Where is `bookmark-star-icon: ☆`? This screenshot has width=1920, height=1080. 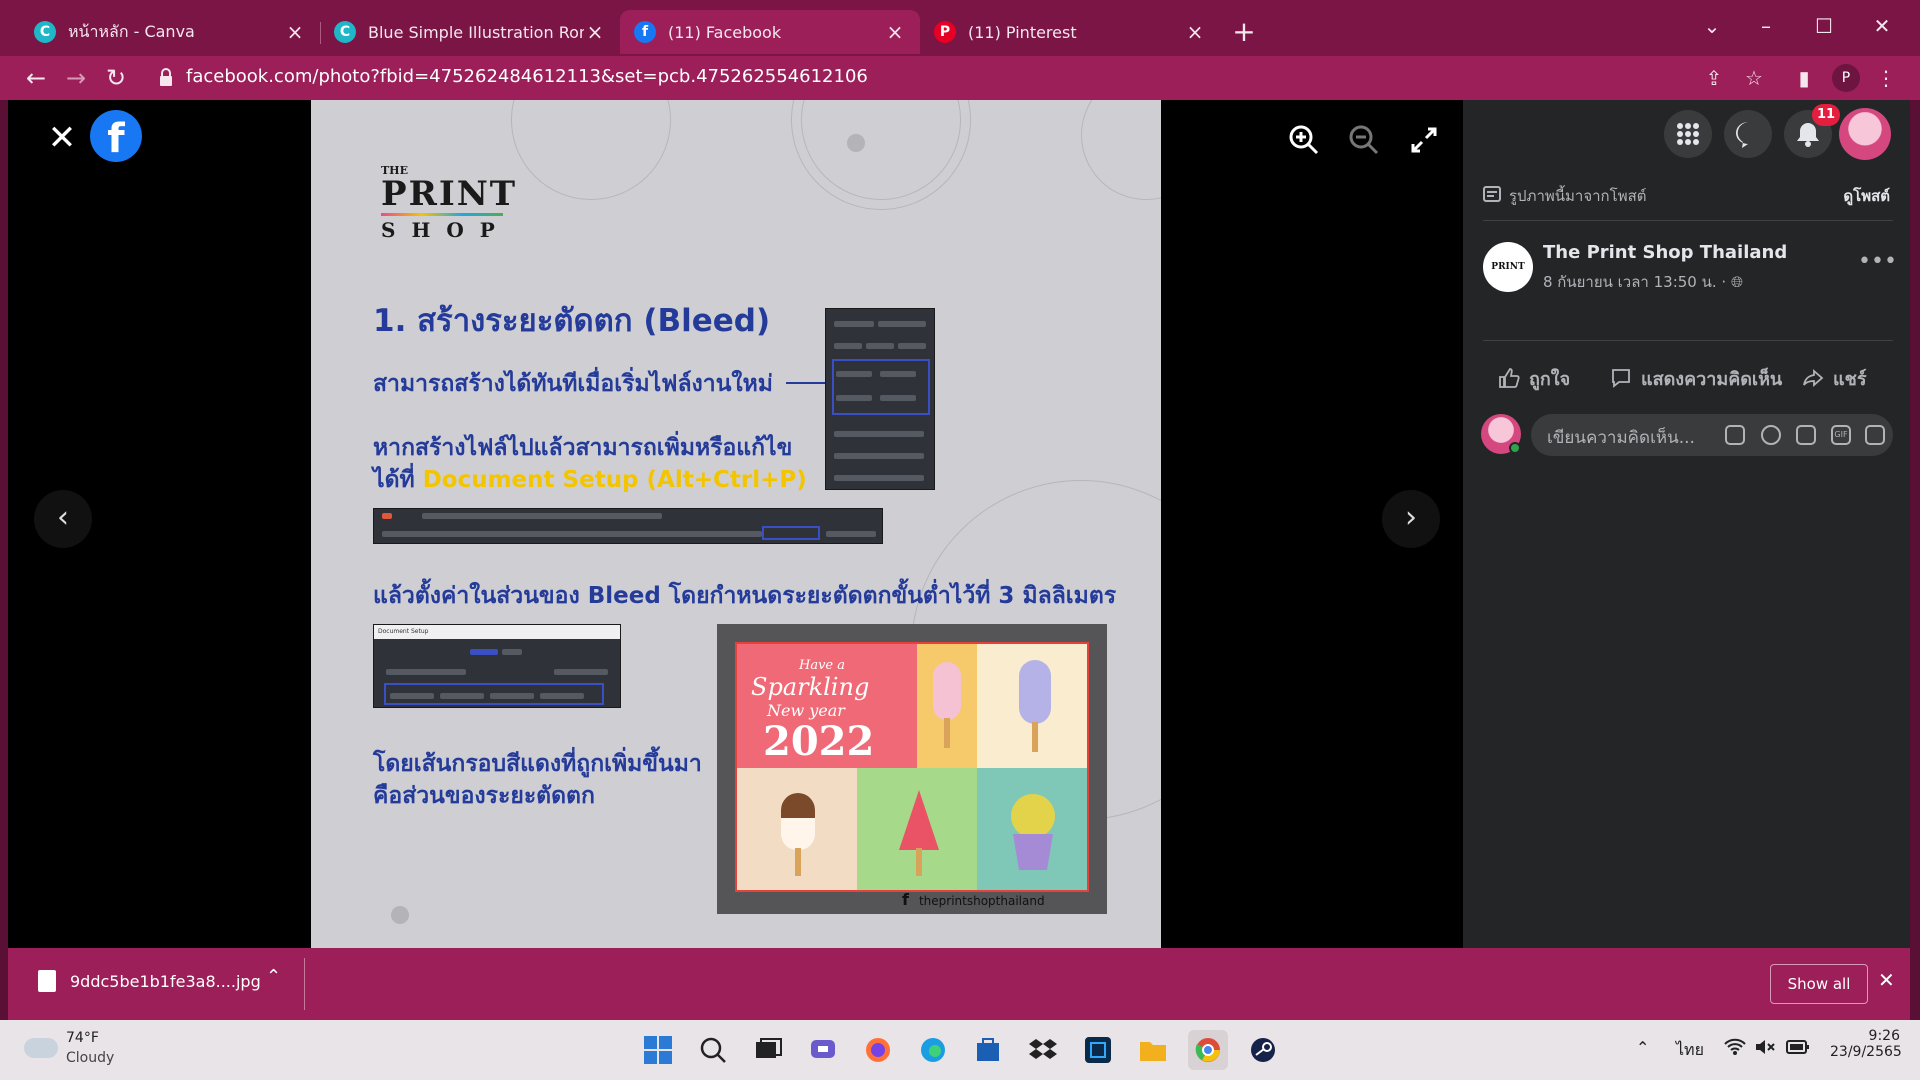 bookmark-star-icon: ☆ is located at coordinates (1754, 78).